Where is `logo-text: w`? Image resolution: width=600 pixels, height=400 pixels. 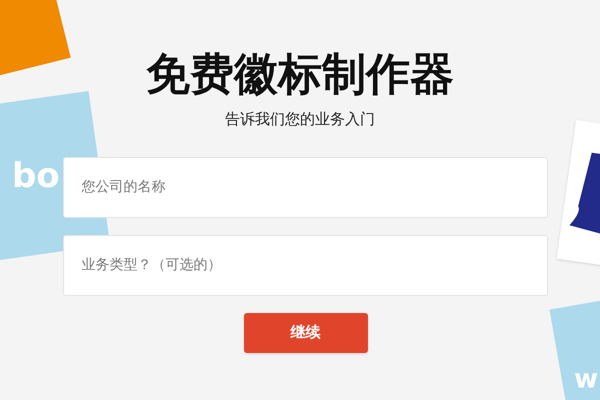
logo-text: w is located at coordinates (586, 379).